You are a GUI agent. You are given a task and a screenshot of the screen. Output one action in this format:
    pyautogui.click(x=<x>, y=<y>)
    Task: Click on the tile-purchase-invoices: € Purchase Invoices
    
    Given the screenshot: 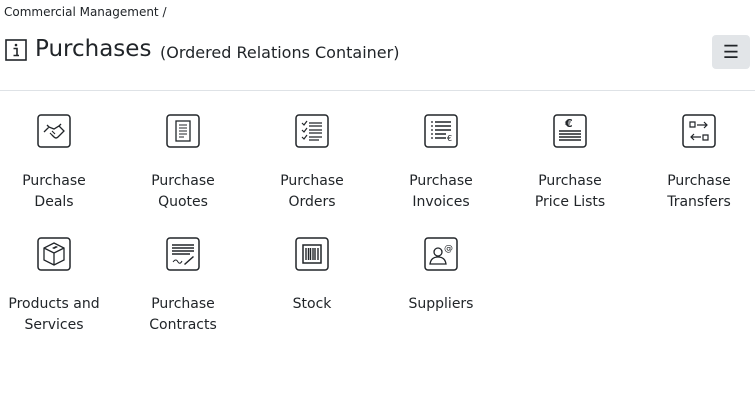 What is the action you would take?
    pyautogui.click(x=441, y=163)
    